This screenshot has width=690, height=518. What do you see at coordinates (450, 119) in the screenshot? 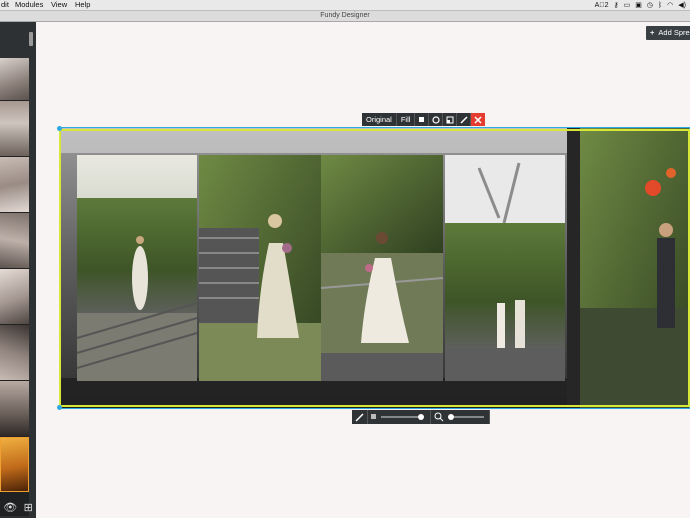
I see `swap-icon` at bounding box center [450, 119].